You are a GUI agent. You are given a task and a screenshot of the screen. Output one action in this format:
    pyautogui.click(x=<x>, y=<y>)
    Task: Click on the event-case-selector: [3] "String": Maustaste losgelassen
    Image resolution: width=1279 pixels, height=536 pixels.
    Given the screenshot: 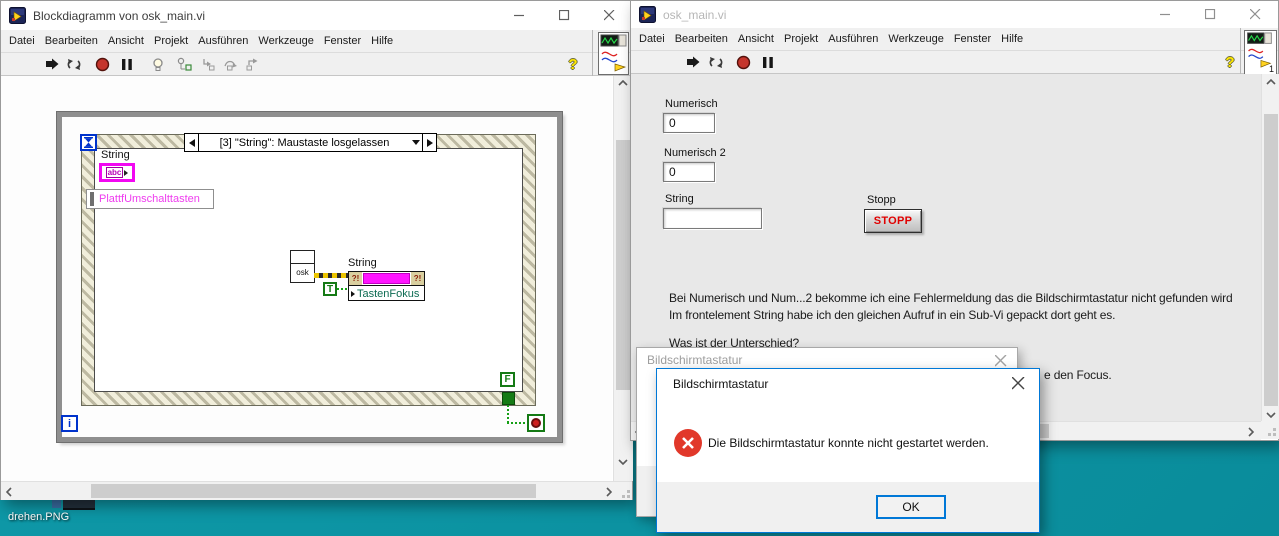 What is the action you would take?
    pyautogui.click(x=310, y=142)
    